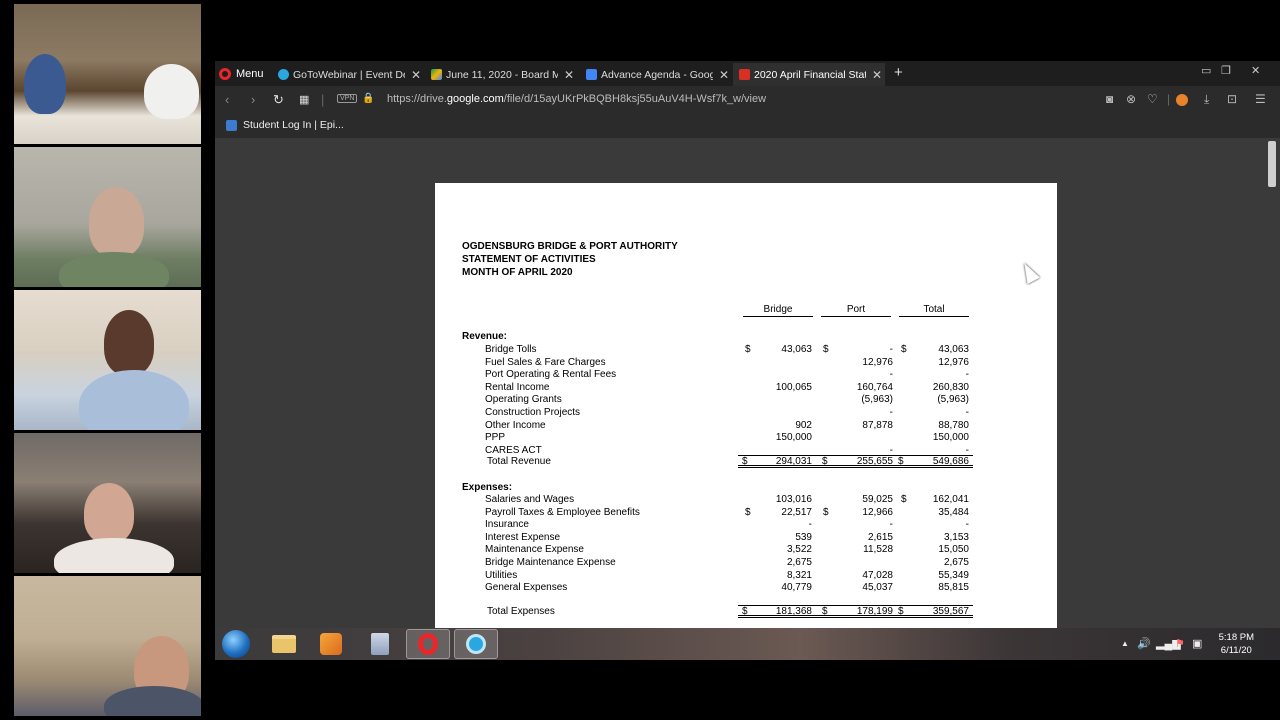  I want to click on row-label: Bridge Maintenance Expense, so click(550, 562).